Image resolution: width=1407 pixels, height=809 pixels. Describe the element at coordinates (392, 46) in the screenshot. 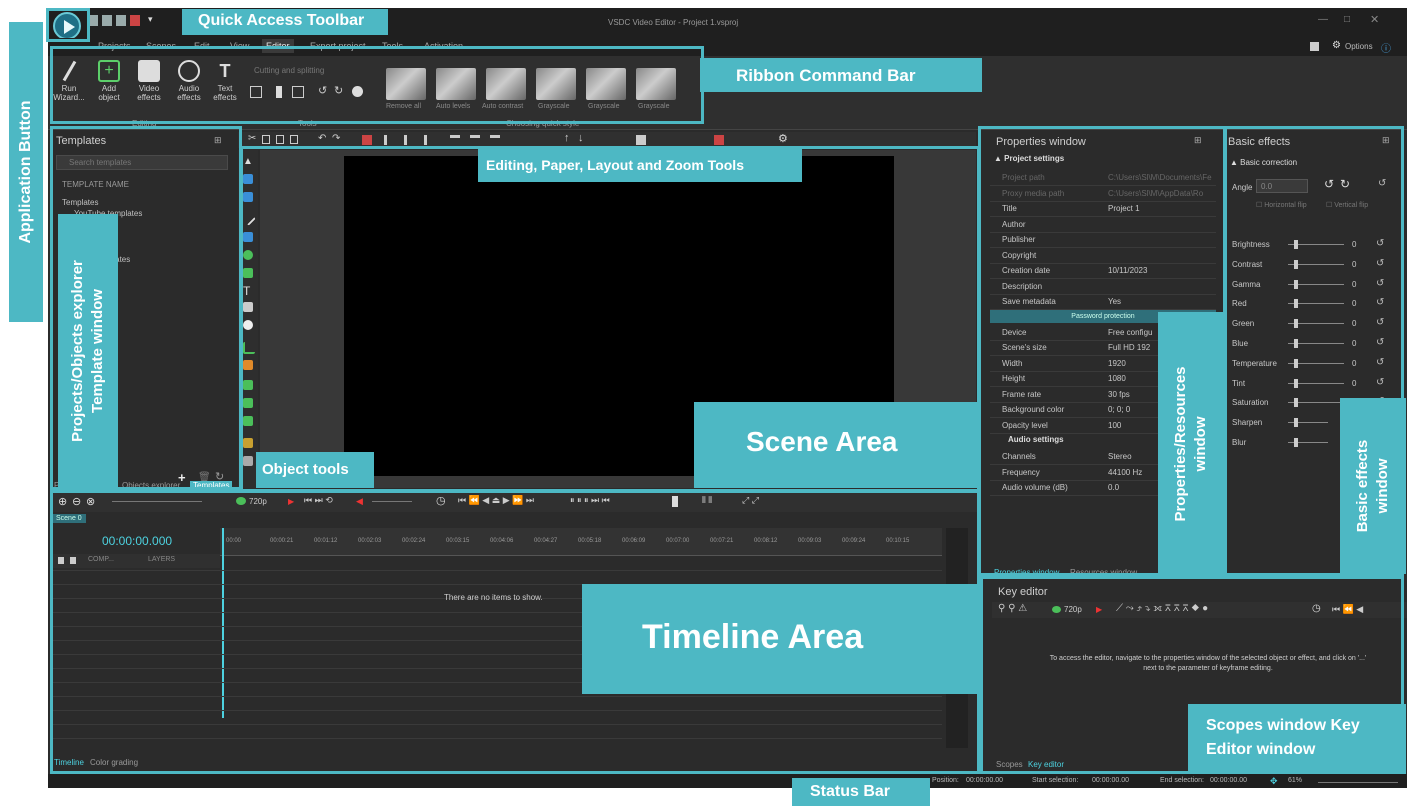

I see `menu-tools: Tools` at that location.